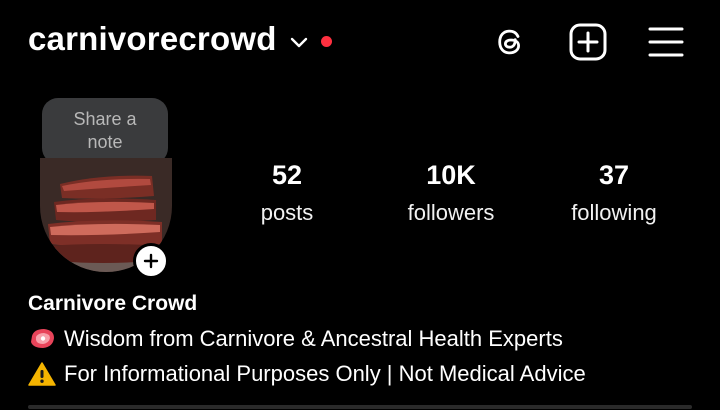 This screenshot has width=720, height=410. Describe the element at coordinates (451, 175) in the screenshot. I see `followers-count: 10K` at that location.